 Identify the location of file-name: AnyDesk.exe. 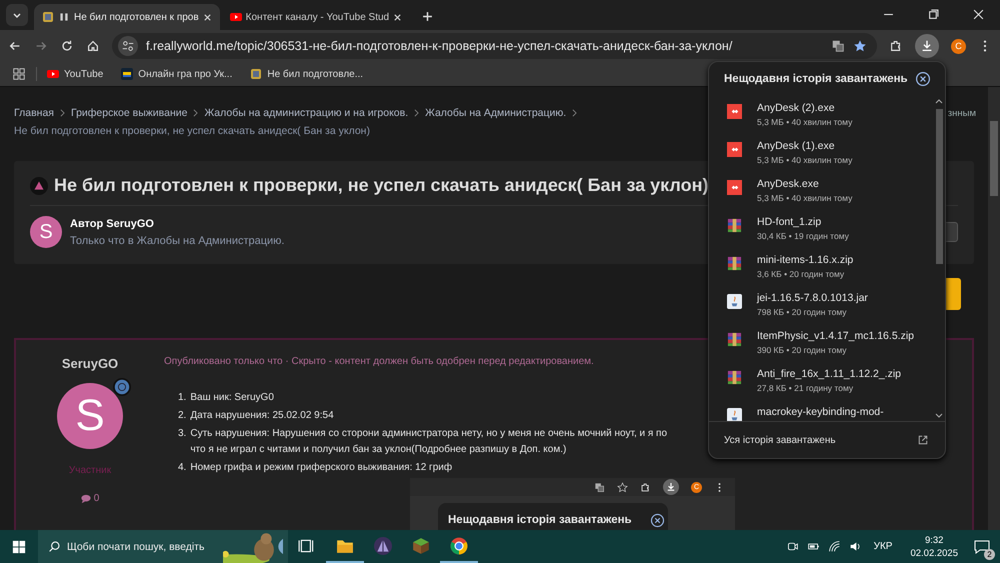
(788, 184).